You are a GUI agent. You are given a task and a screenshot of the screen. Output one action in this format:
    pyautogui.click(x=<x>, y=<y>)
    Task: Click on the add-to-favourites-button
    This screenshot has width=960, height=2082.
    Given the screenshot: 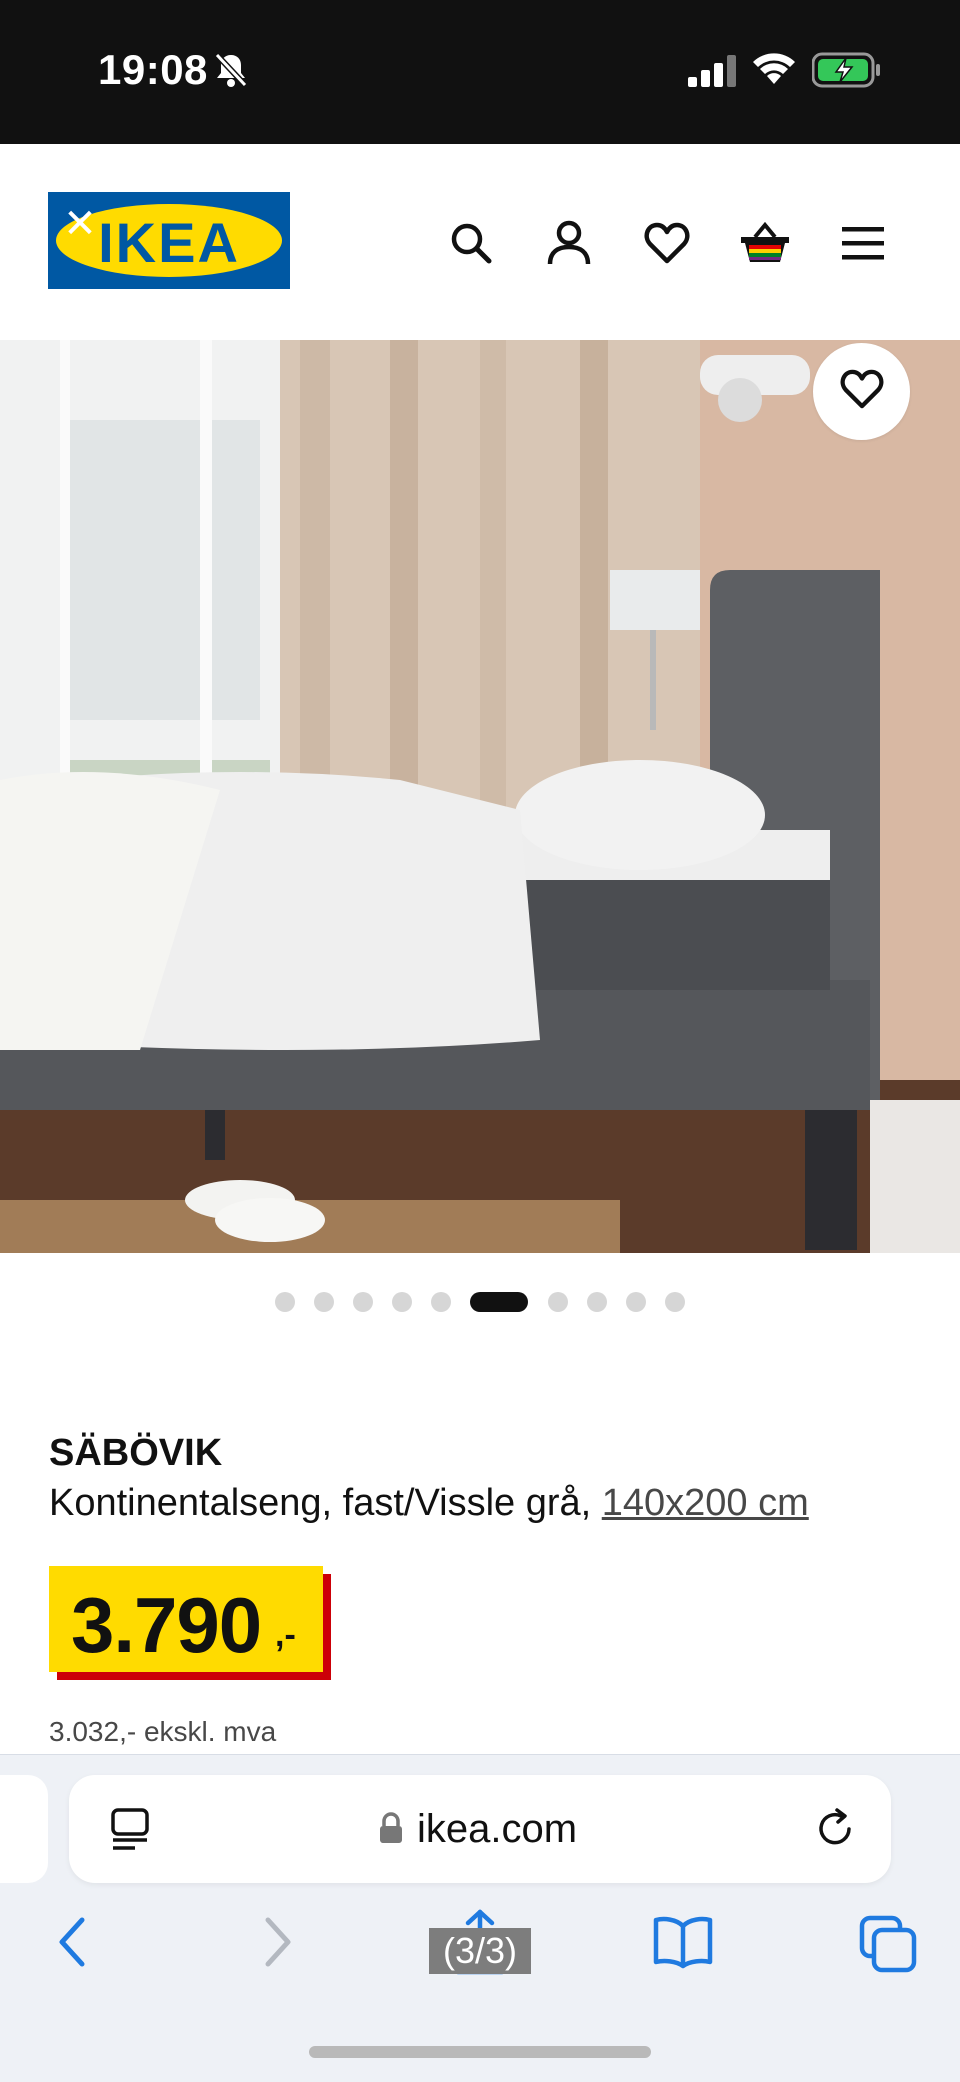 What is the action you would take?
    pyautogui.click(x=861, y=391)
    